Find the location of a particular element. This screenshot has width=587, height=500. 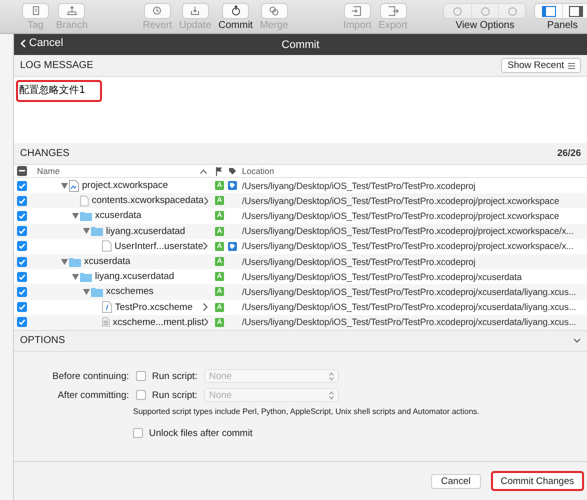

file-name: xcscheme...ment.plist is located at coordinates (158, 322).